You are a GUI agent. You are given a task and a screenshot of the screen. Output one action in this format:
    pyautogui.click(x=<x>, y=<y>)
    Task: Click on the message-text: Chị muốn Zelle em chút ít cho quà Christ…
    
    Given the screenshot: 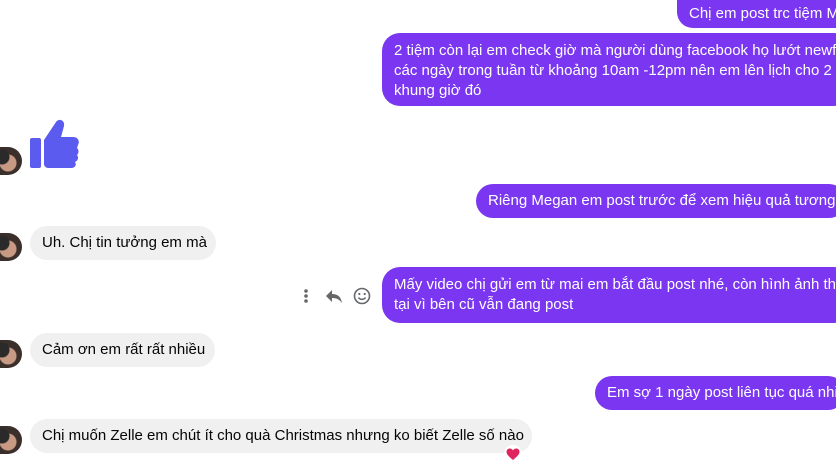 What is the action you would take?
    pyautogui.click(x=283, y=435)
    